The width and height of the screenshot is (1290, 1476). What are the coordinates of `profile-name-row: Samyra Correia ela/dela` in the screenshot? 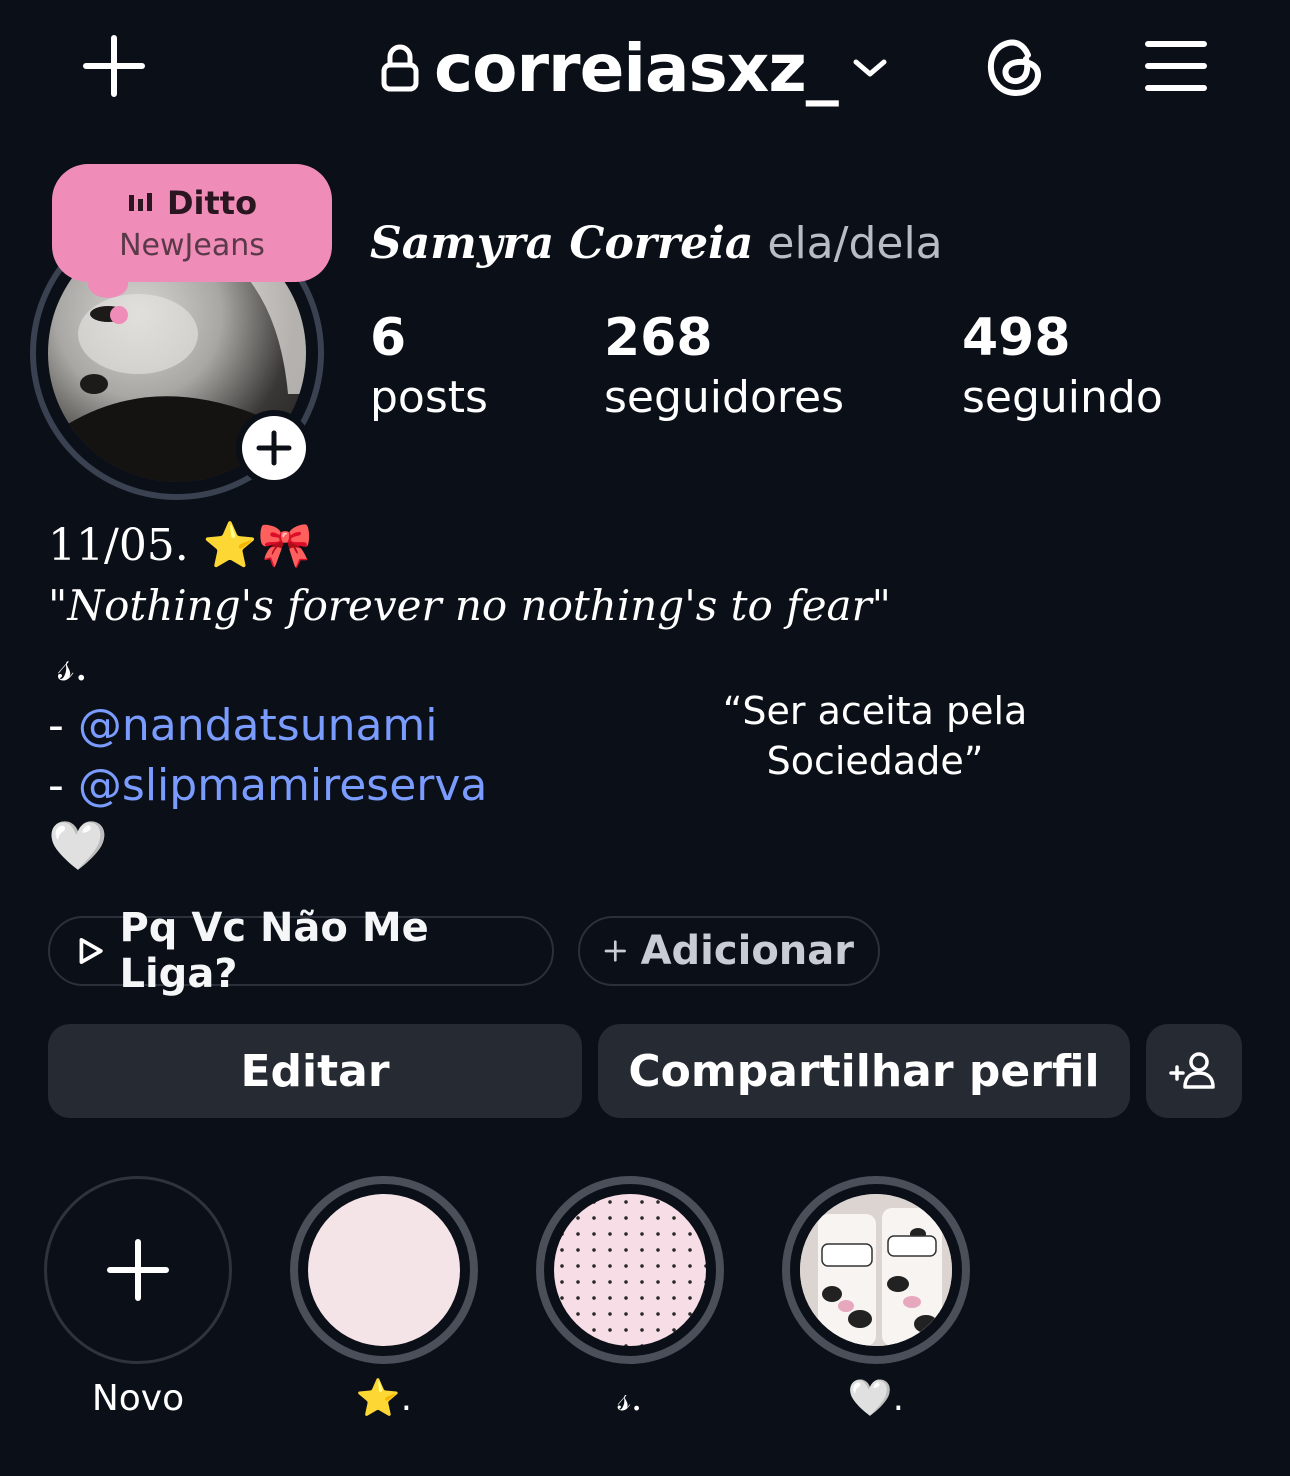 It's located at (656, 243).